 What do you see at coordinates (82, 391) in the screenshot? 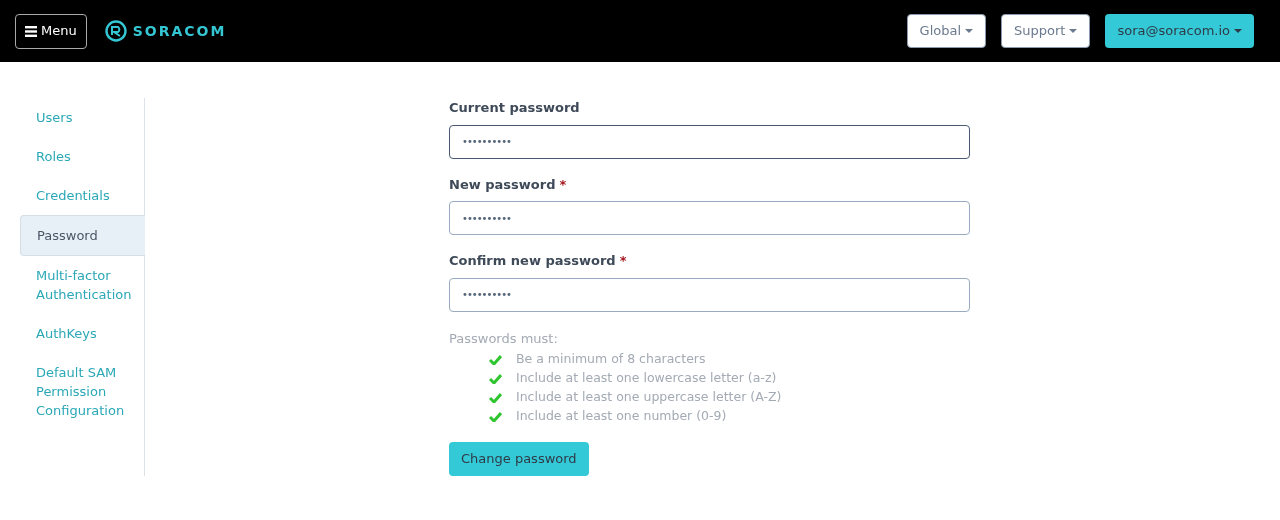
I see `sidebar-item: Default SAM Permission Configuration` at bounding box center [82, 391].